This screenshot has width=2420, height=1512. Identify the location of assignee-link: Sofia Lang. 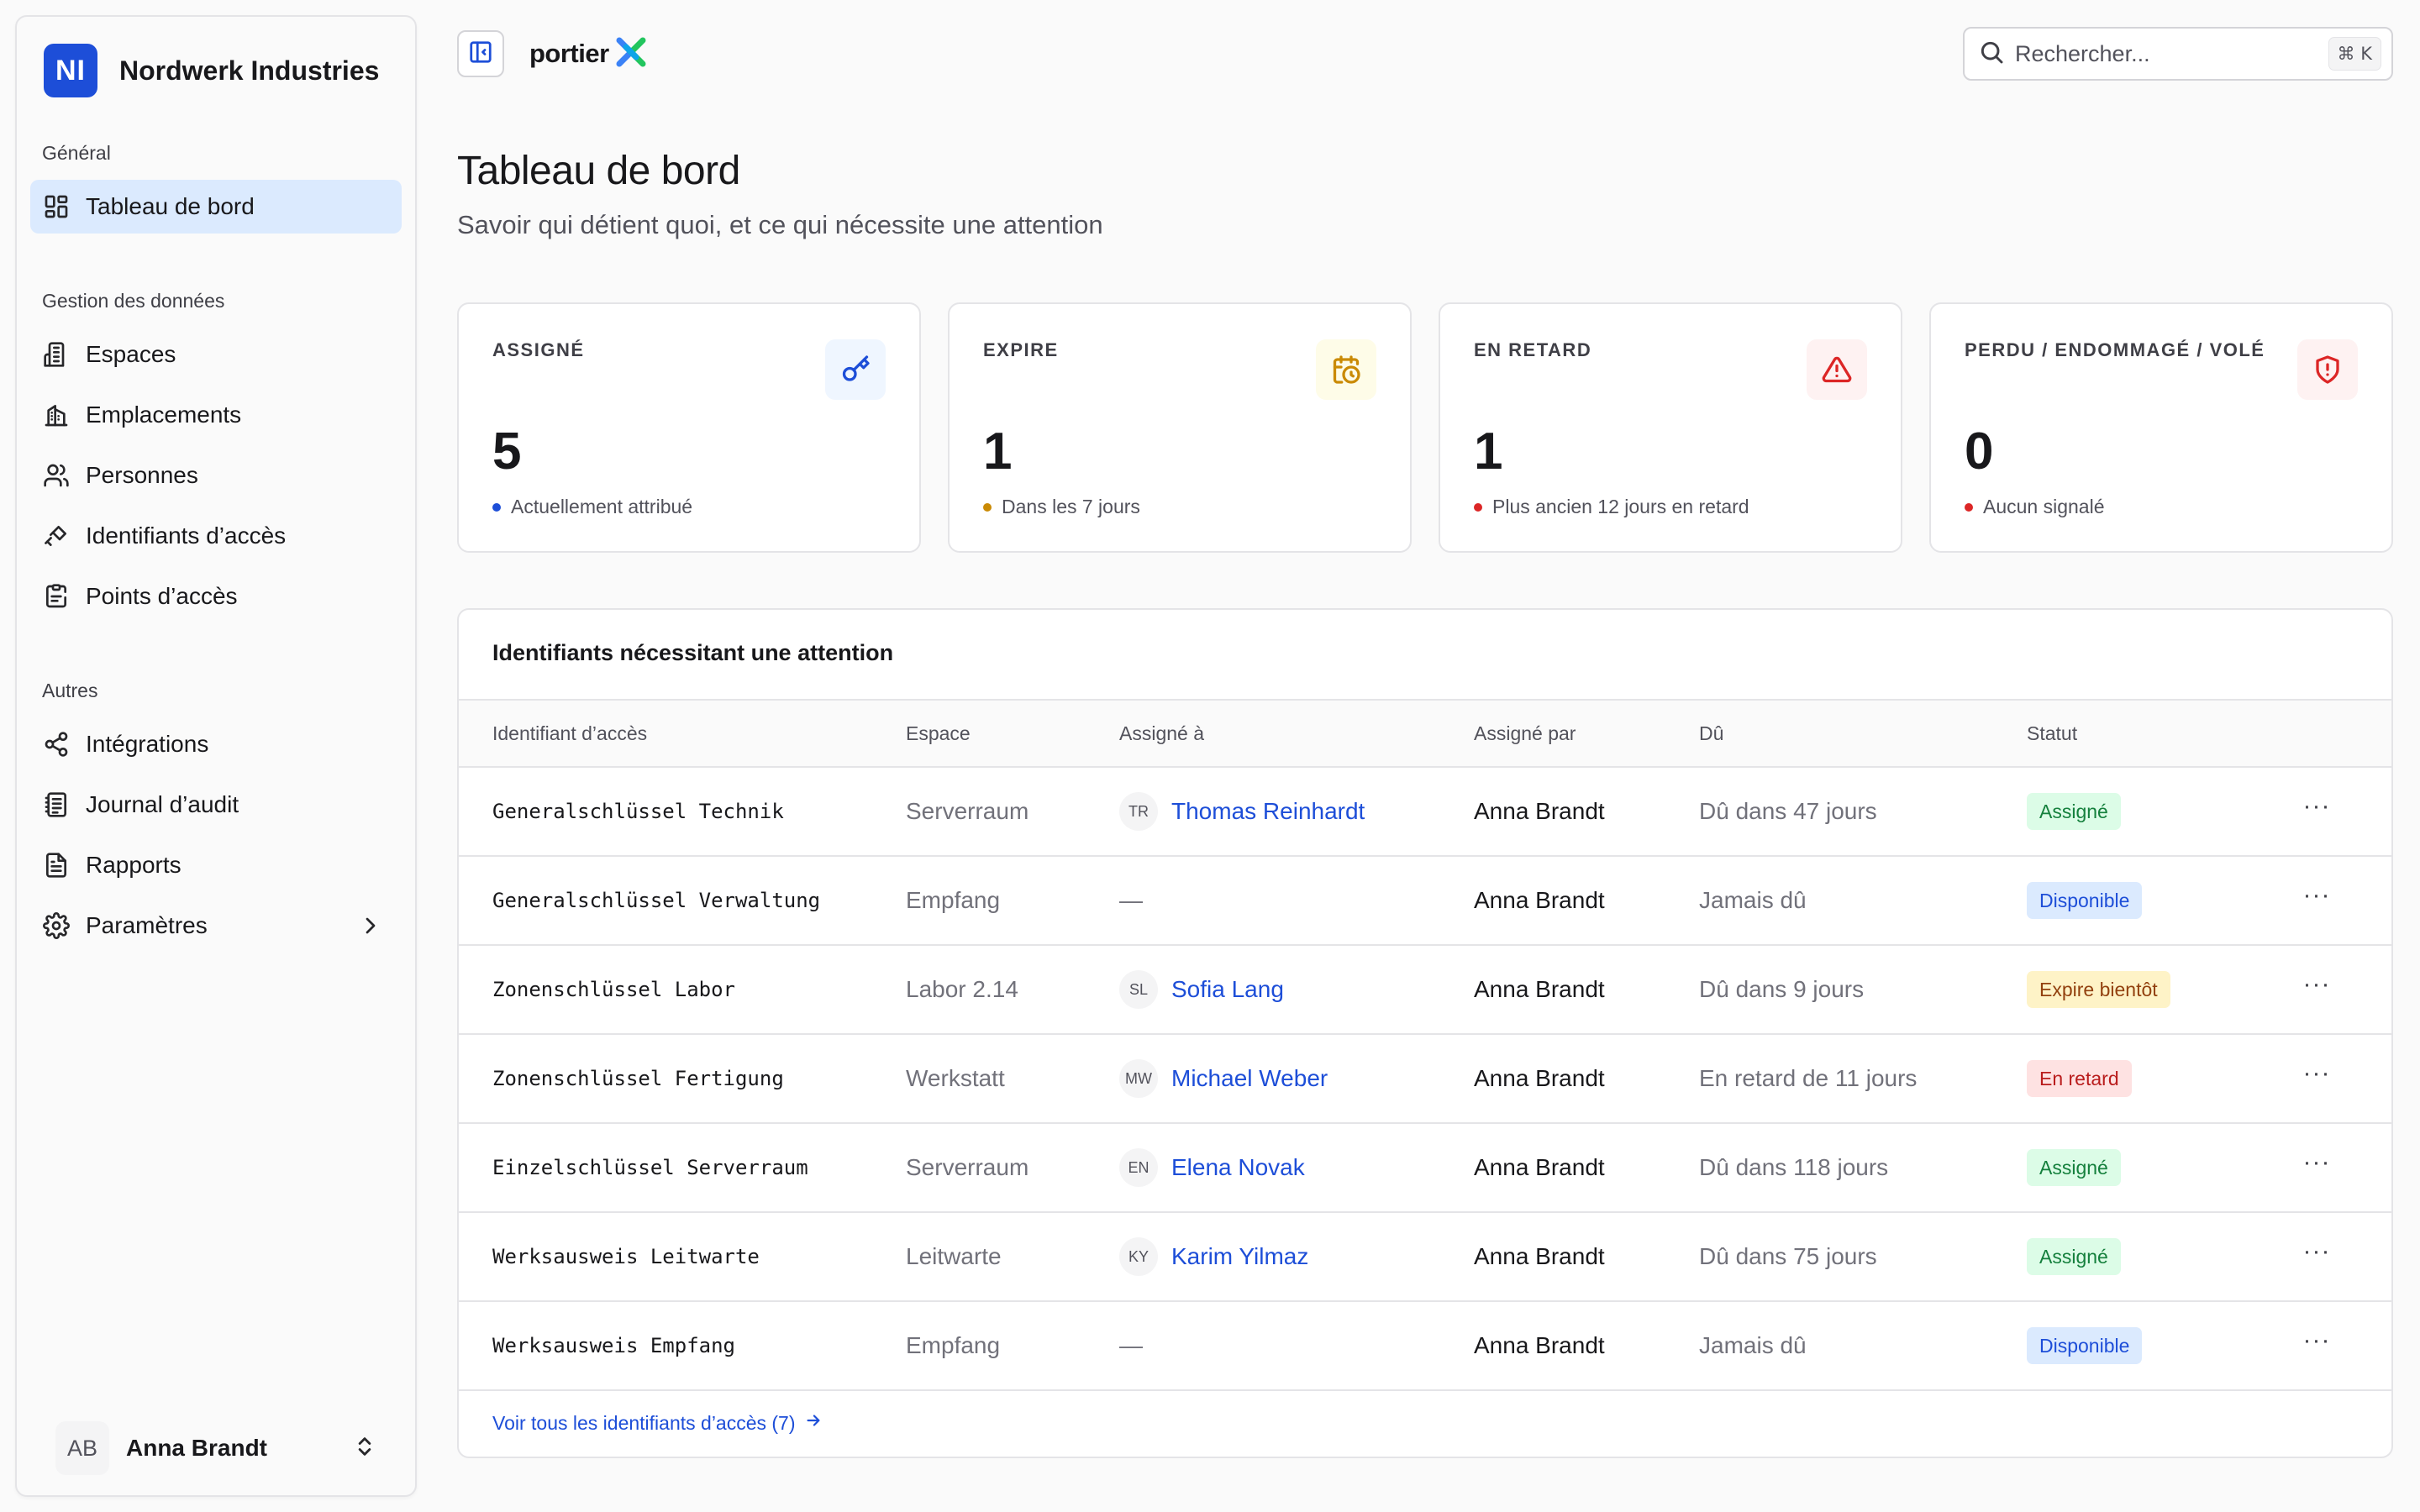
(1227, 989).